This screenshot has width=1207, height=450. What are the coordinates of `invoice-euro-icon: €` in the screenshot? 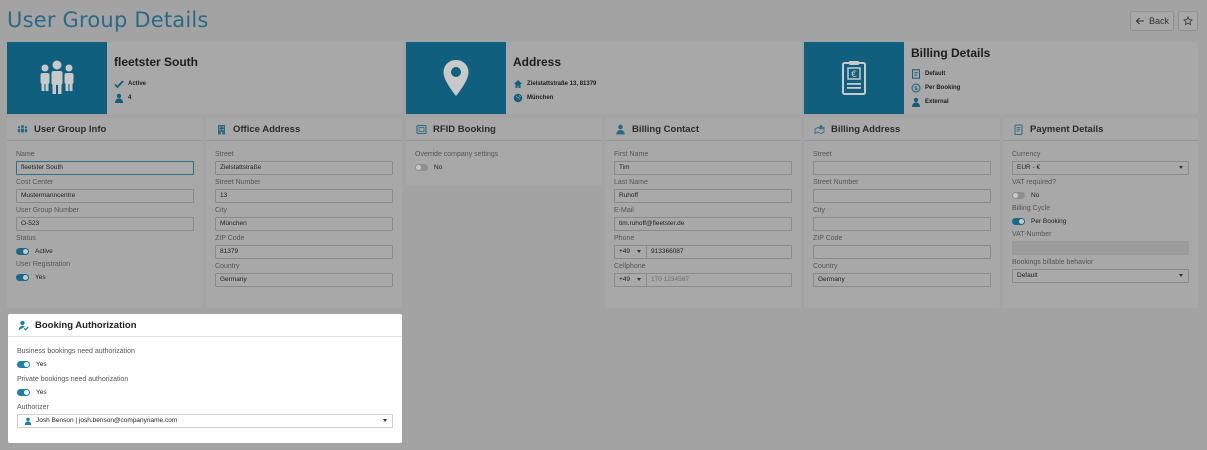 It's located at (854, 78).